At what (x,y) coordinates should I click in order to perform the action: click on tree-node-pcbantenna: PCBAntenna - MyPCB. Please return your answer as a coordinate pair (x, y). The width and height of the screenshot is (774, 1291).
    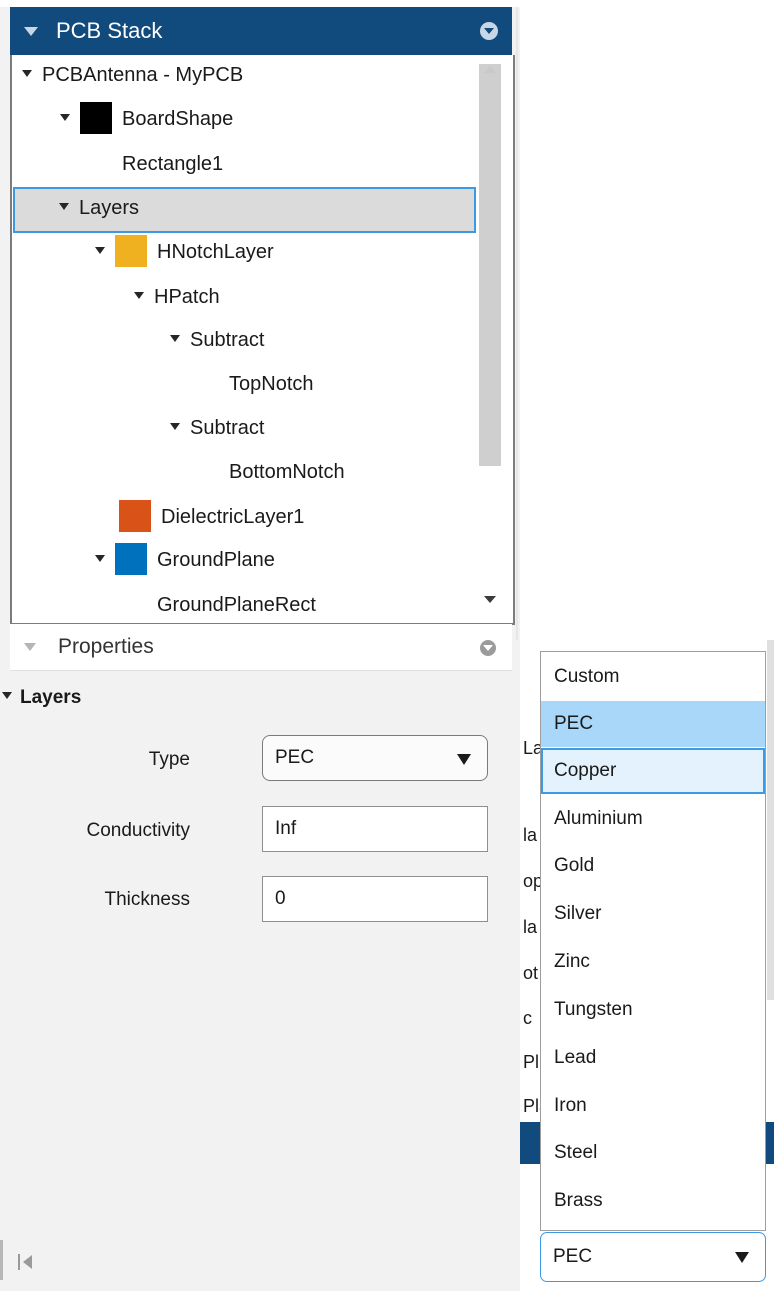
    Looking at the image, I should click on (132, 75).